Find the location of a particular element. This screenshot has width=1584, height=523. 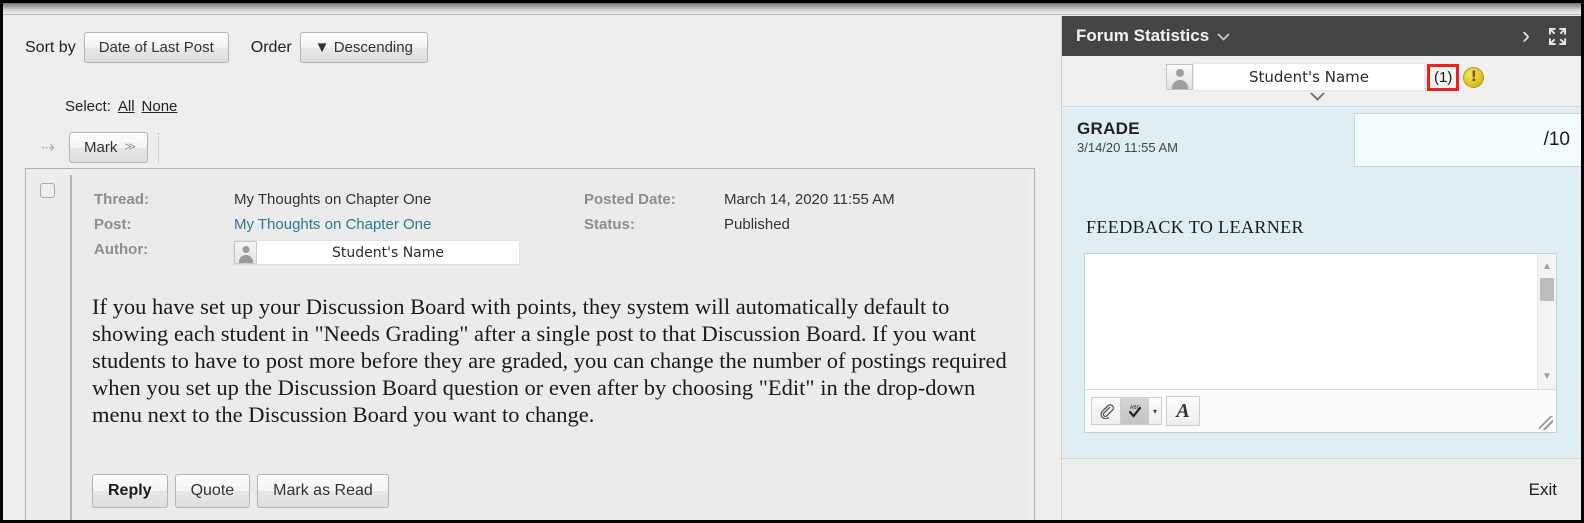

attach-file-icon is located at coordinates (1106, 411).